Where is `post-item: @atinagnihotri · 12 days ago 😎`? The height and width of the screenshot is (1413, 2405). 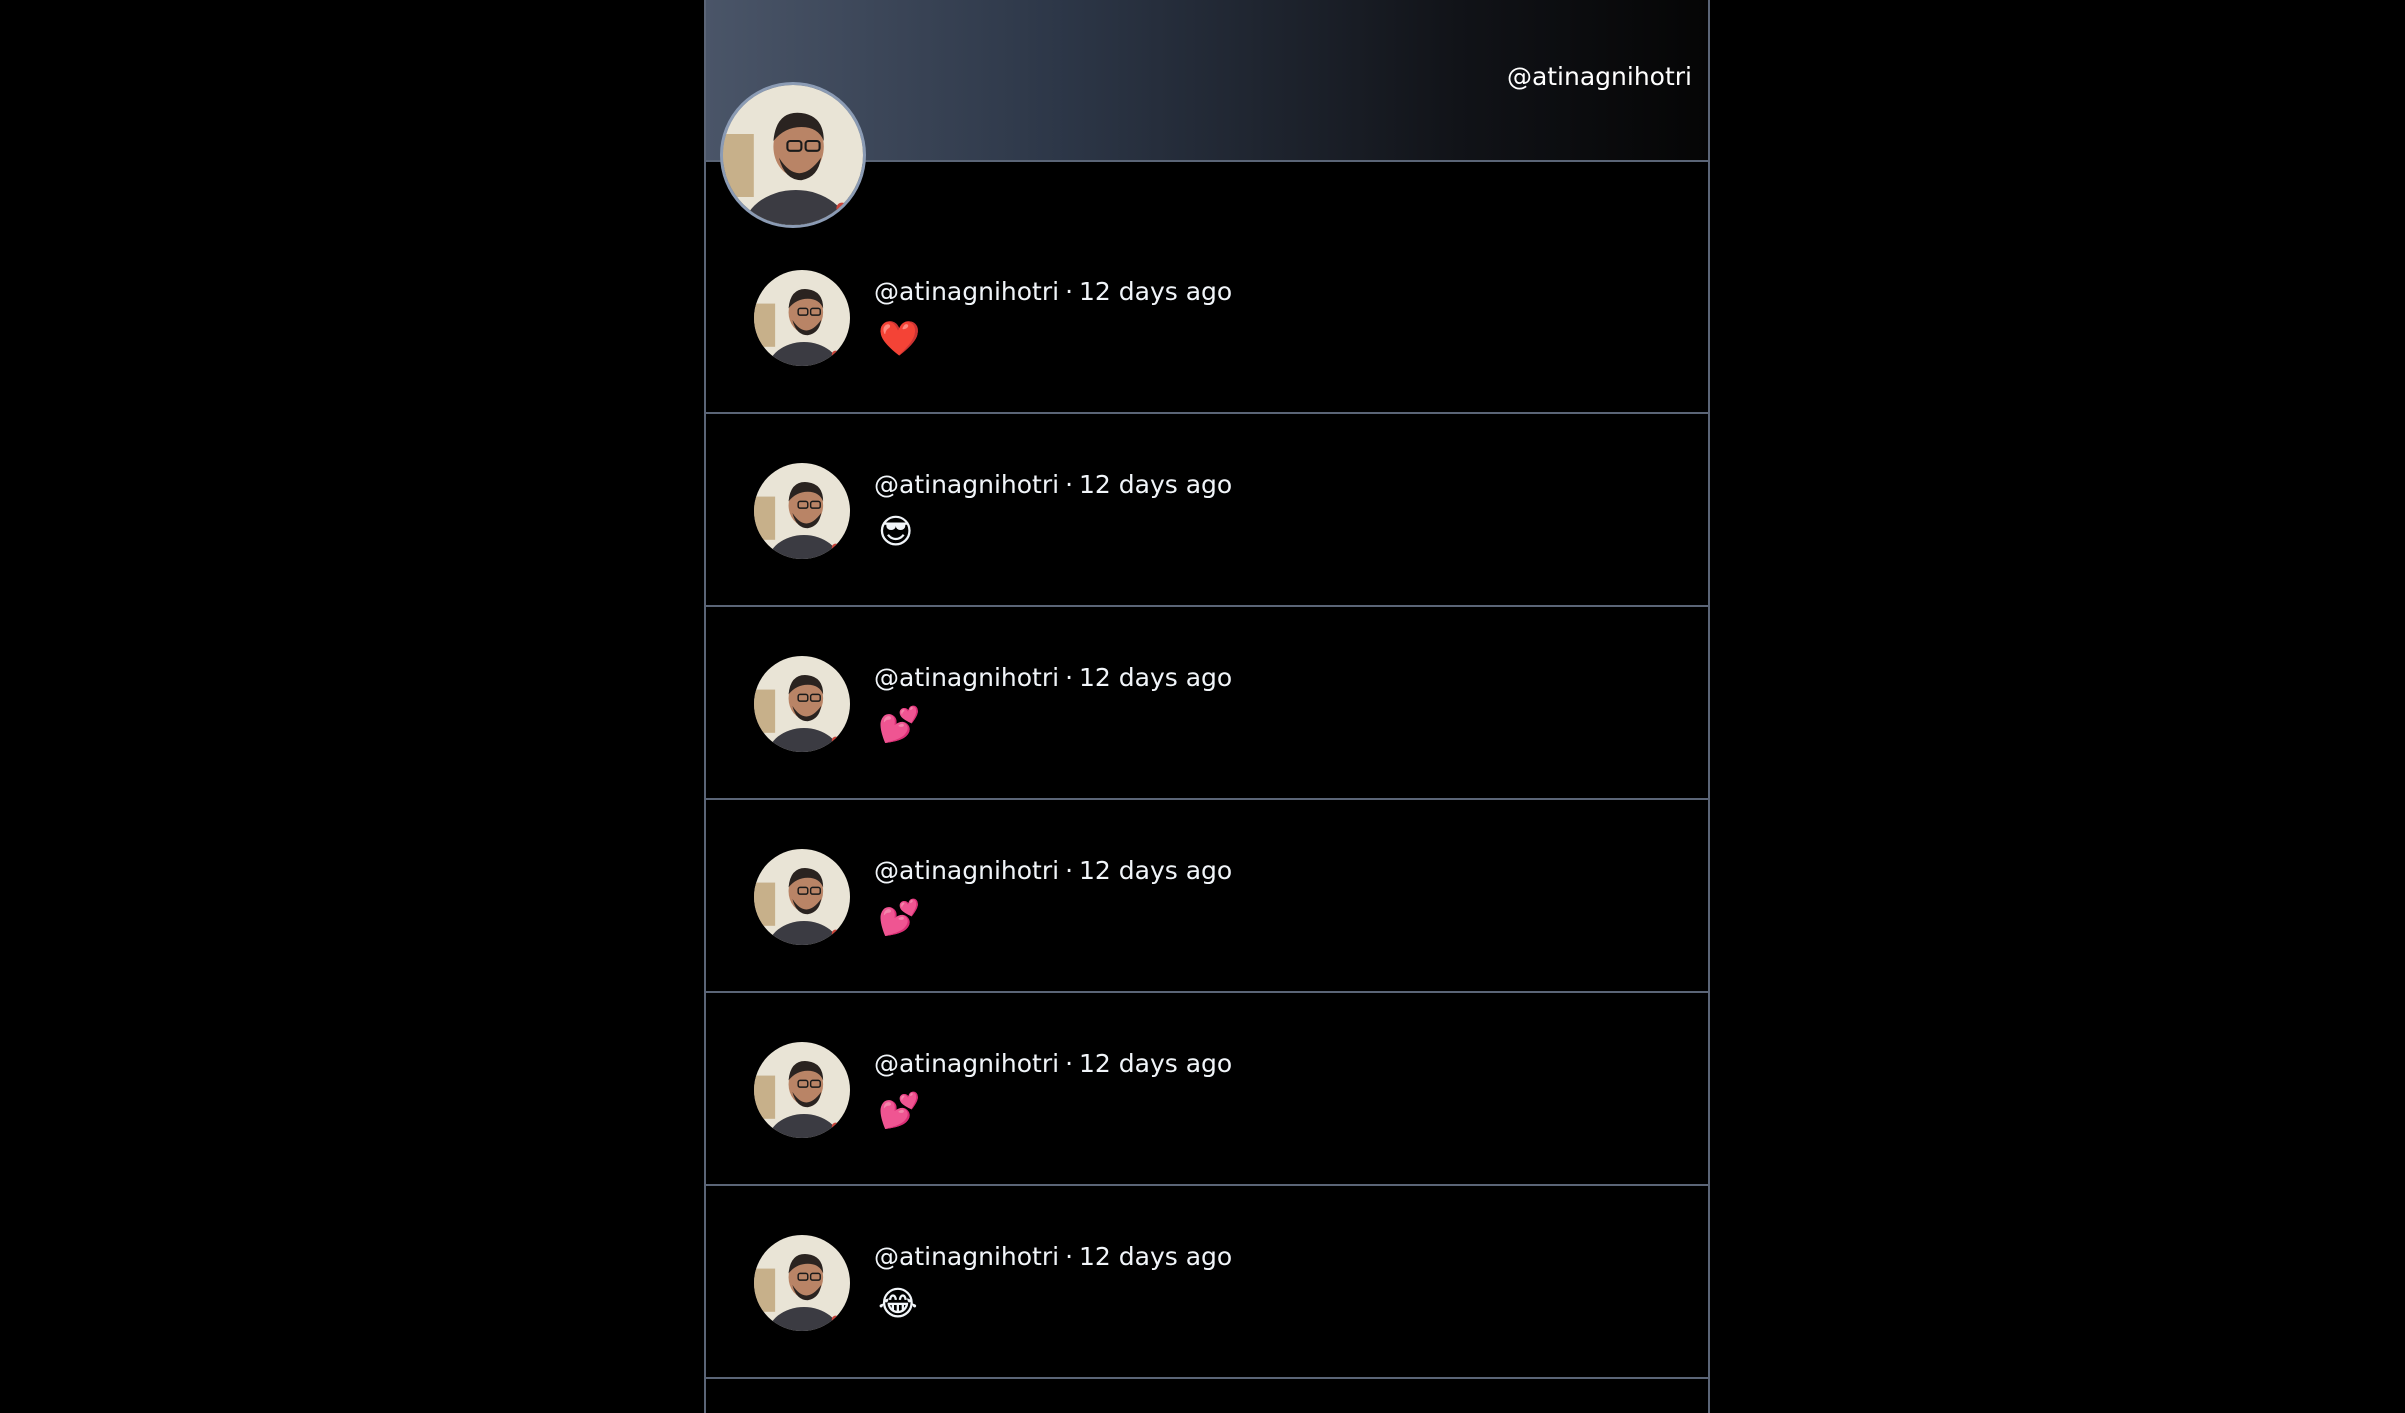 post-item: @atinagnihotri · 12 days ago 😎 is located at coordinates (1207, 510).